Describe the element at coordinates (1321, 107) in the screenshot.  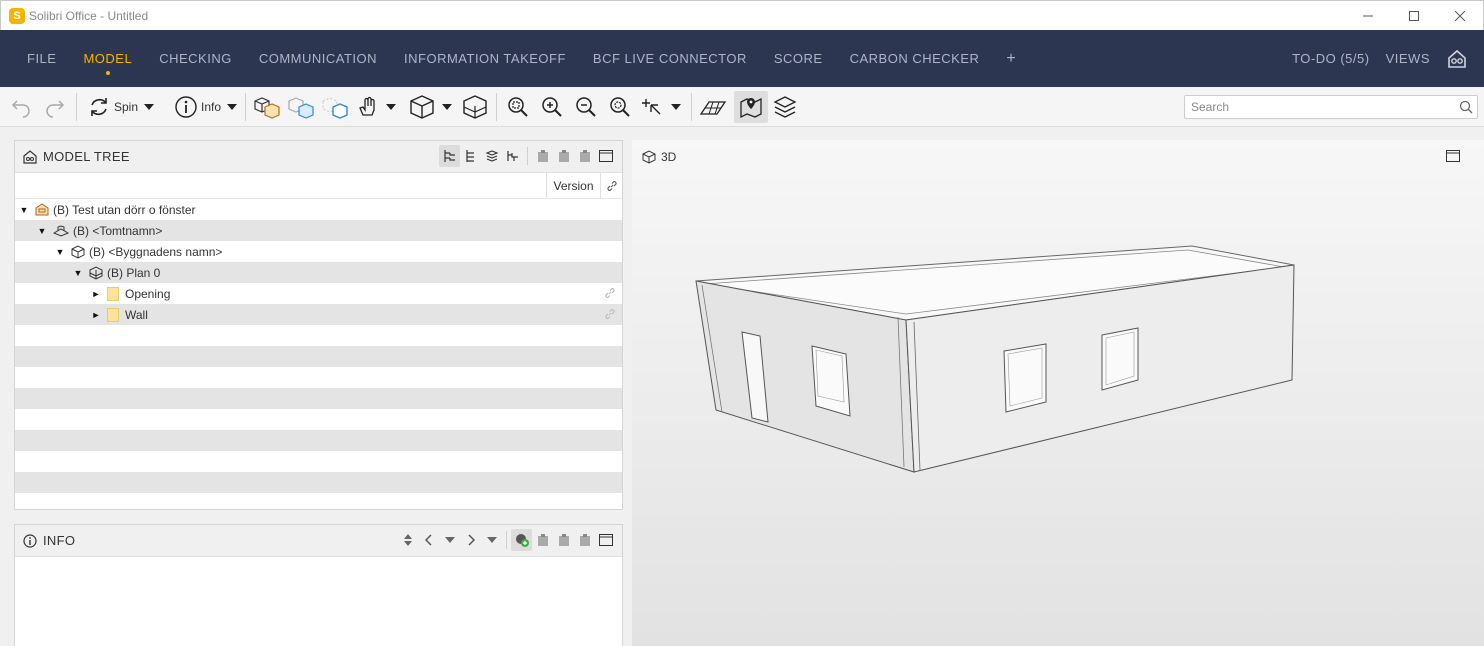
I see `search-input` at that location.